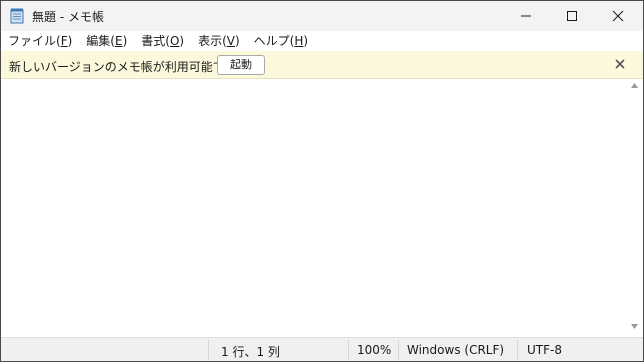 This screenshot has height=362, width=644. Describe the element at coordinates (634, 85) in the screenshot. I see `scroll-up-arrow-icon` at that location.